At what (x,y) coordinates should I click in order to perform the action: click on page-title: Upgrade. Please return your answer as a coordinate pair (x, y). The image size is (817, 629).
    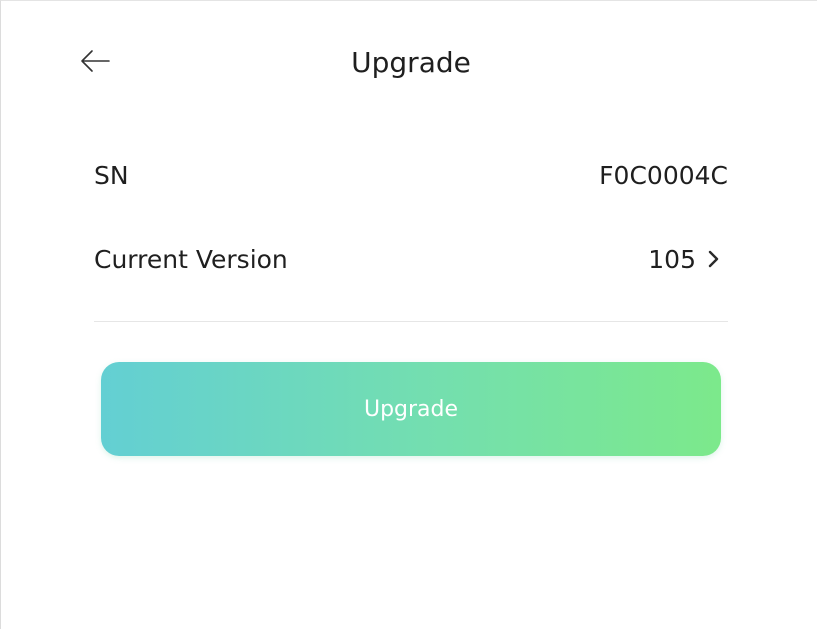
    Looking at the image, I should click on (411, 62).